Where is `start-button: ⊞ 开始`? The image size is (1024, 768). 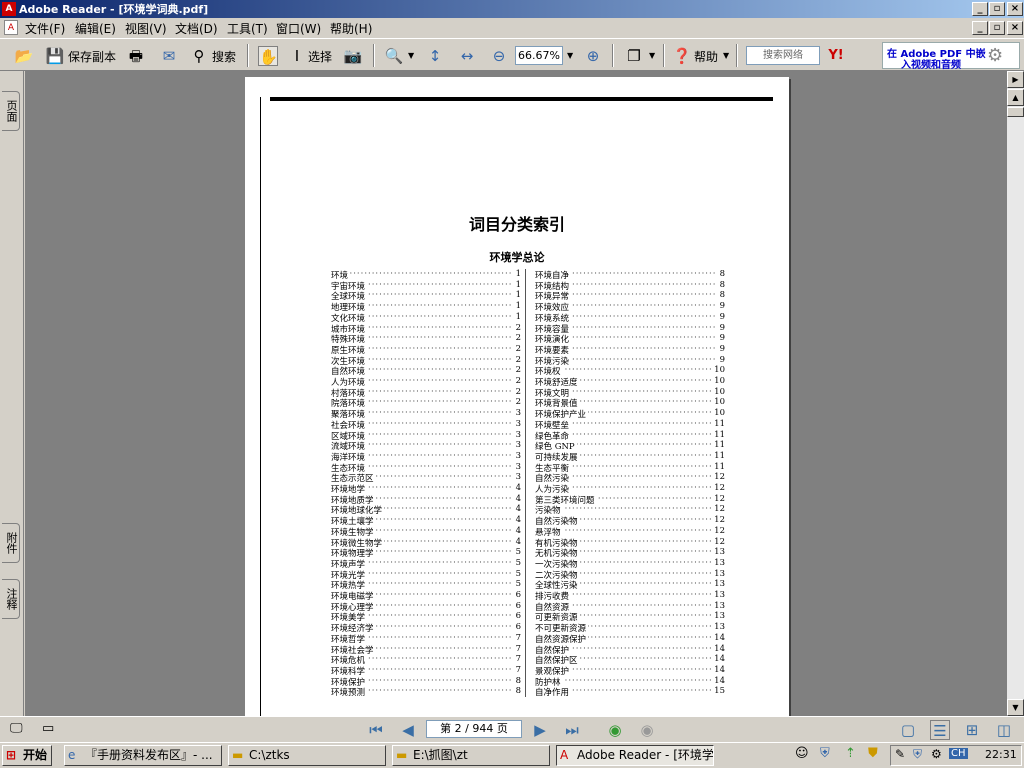
start-button: ⊞ 开始 is located at coordinates (27, 755).